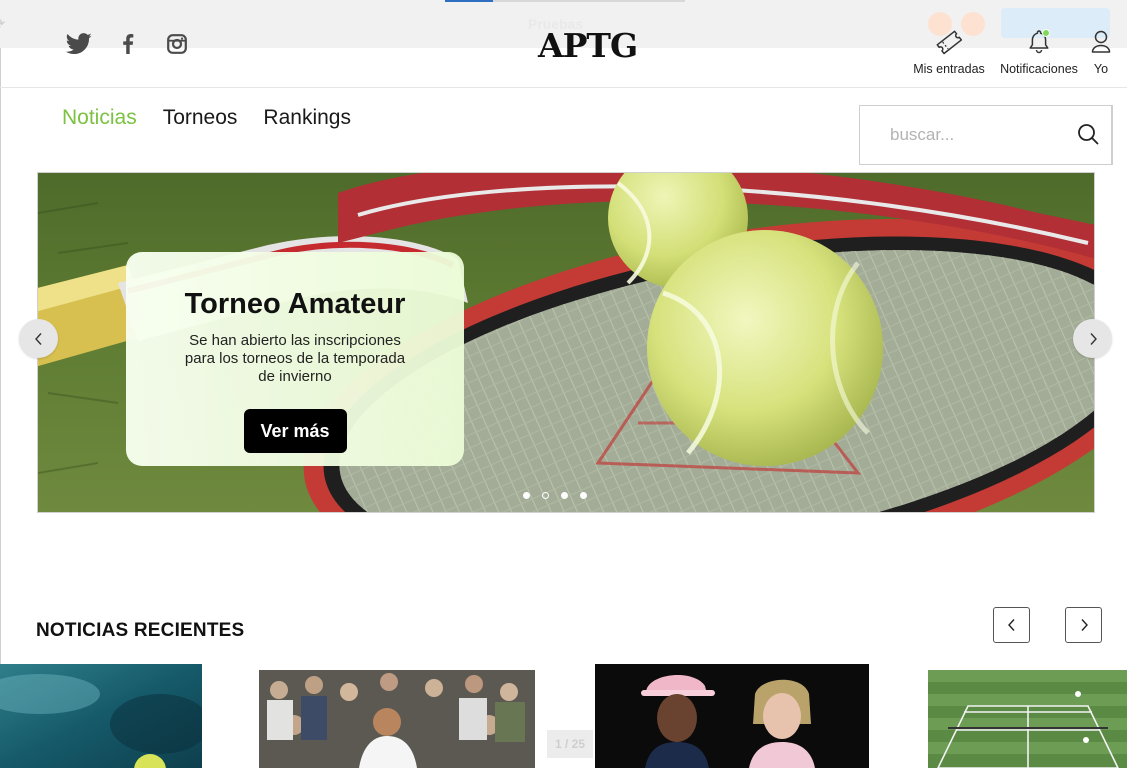  What do you see at coordinates (140, 630) in the screenshot?
I see `section-title: NOTICIAS RECIENTES` at bounding box center [140, 630].